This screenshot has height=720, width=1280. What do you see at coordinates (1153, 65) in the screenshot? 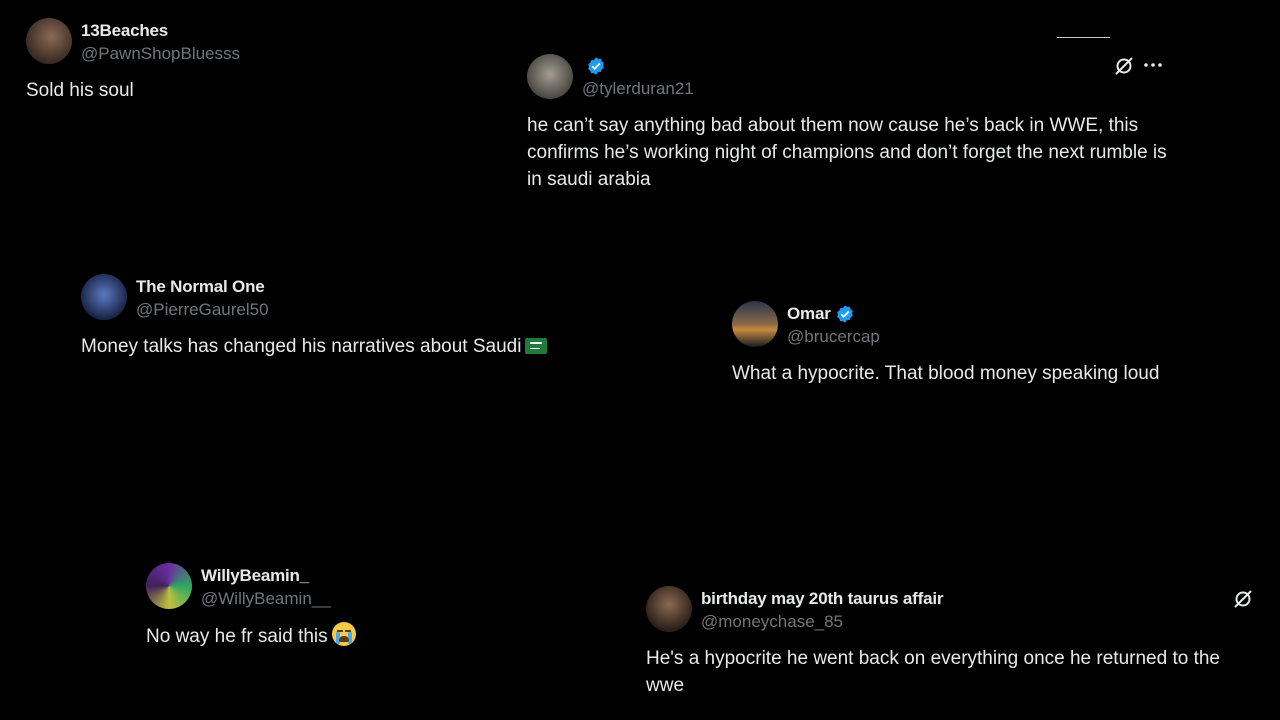
I see `more-icon` at bounding box center [1153, 65].